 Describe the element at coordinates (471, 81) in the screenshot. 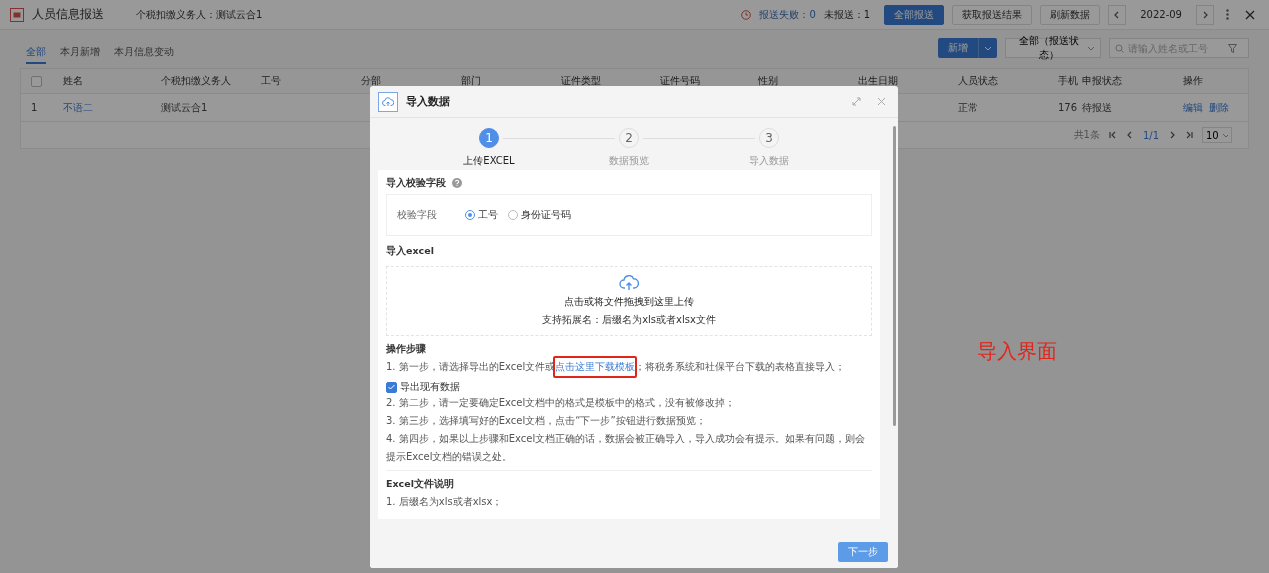

I see `column-header: 部门` at that location.